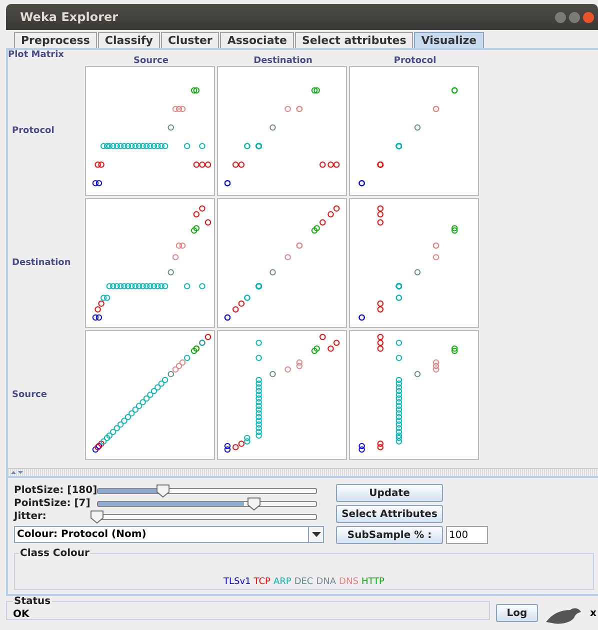 This screenshot has width=598, height=630. I want to click on tab: Preprocess, so click(55, 40).